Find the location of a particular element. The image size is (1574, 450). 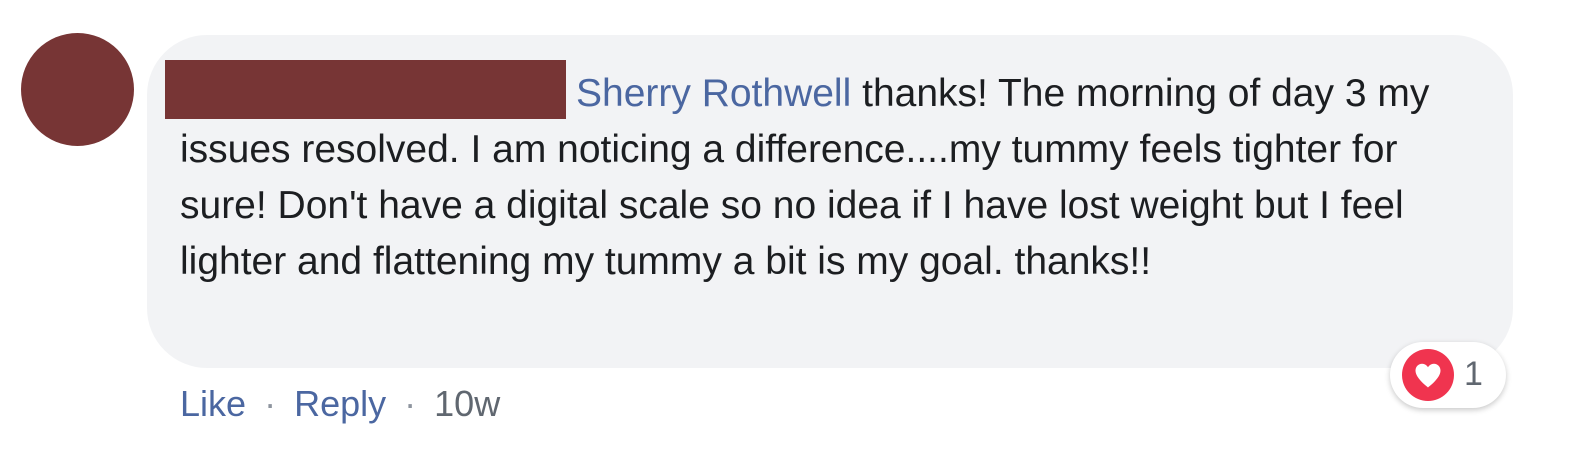

redaction-spacer is located at coordinates (378, 105).